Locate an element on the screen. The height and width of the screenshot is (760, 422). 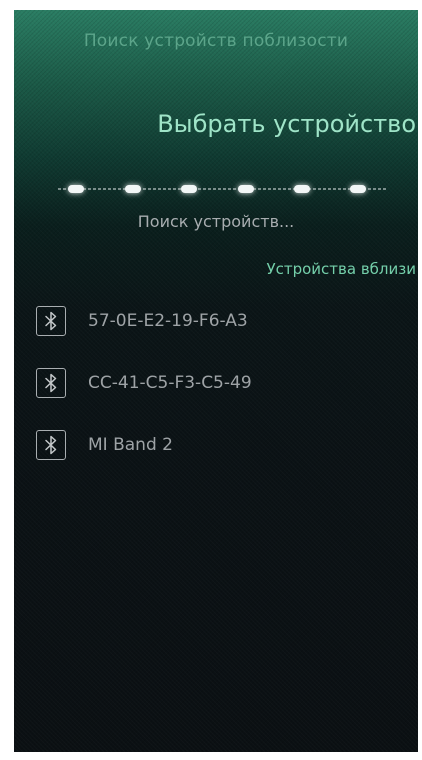
busy-indicator is located at coordinates (222, 189).